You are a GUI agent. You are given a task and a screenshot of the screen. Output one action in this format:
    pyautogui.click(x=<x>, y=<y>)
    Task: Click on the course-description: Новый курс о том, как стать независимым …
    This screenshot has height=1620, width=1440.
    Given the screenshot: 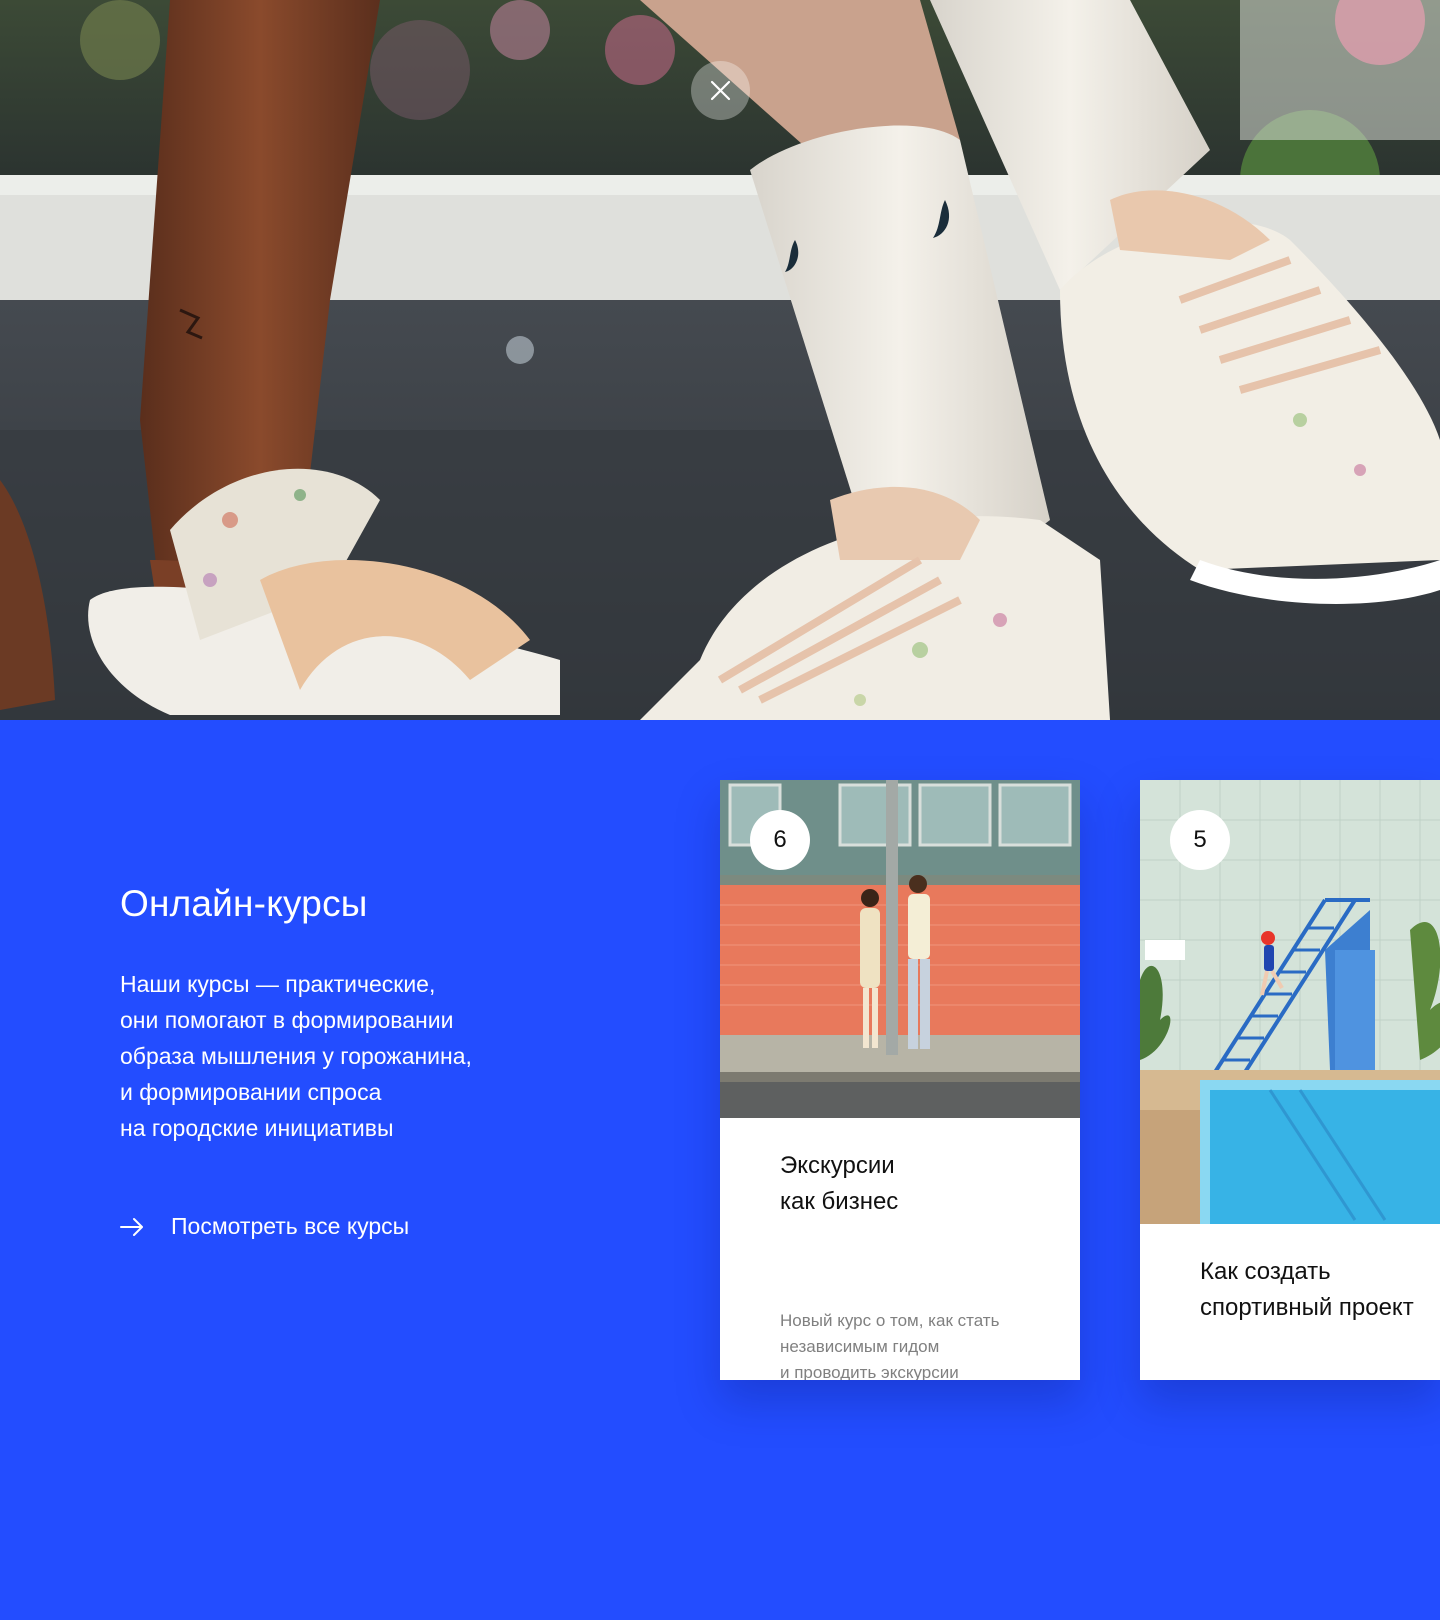 What is the action you would take?
    pyautogui.click(x=889, y=1344)
    